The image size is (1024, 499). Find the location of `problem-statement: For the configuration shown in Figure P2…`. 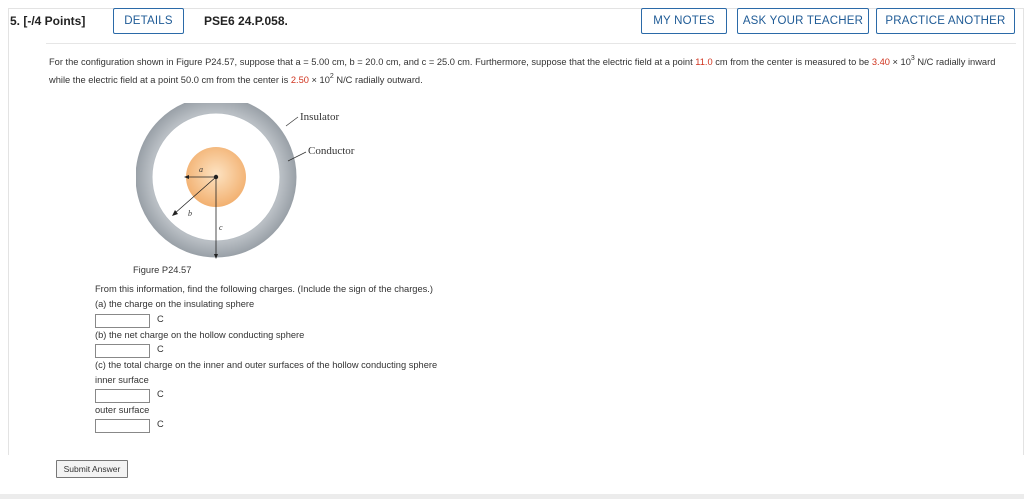

problem-statement: For the configuration shown in Figure P2… is located at coordinates (529, 71).